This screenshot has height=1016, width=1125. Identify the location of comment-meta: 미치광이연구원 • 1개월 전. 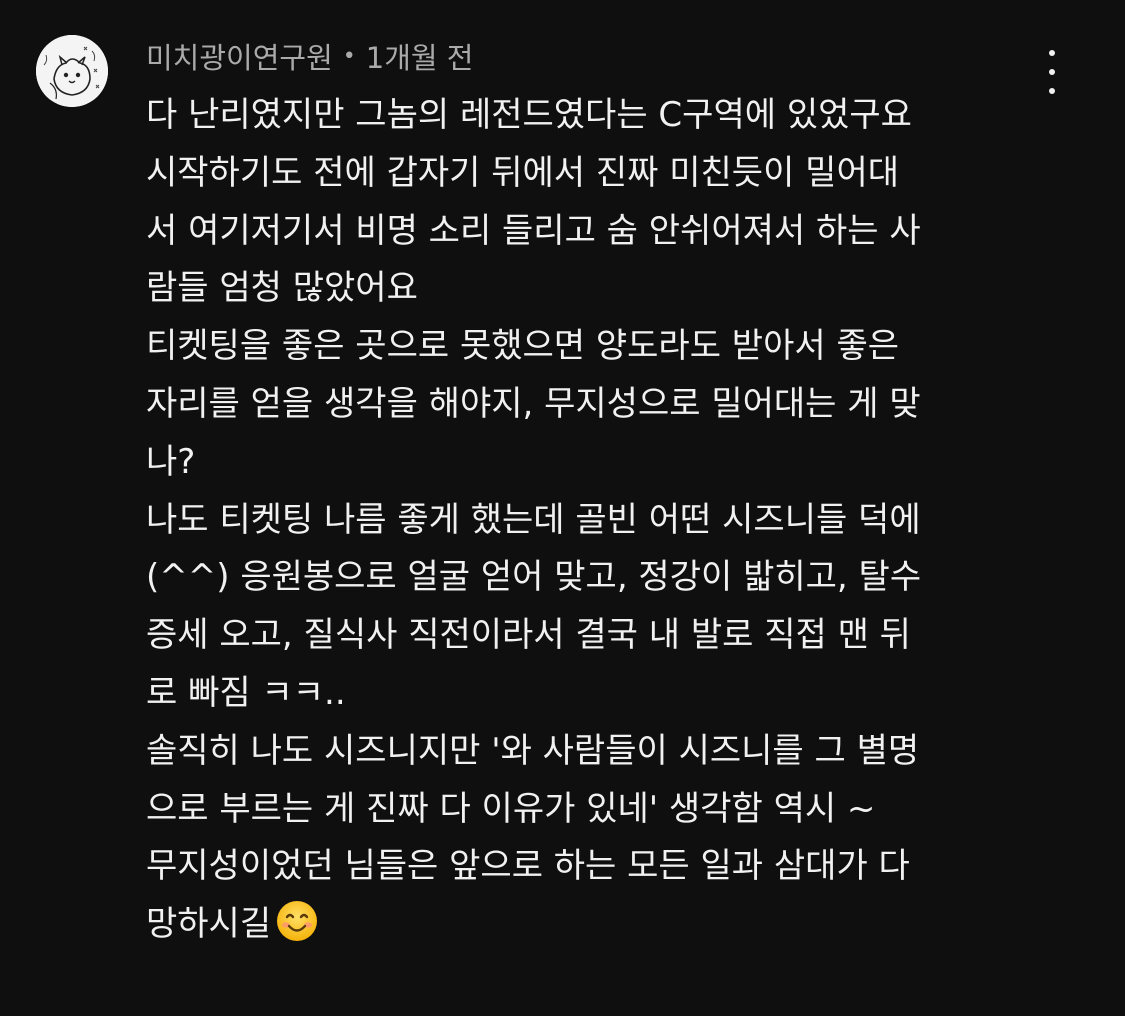
(309, 56).